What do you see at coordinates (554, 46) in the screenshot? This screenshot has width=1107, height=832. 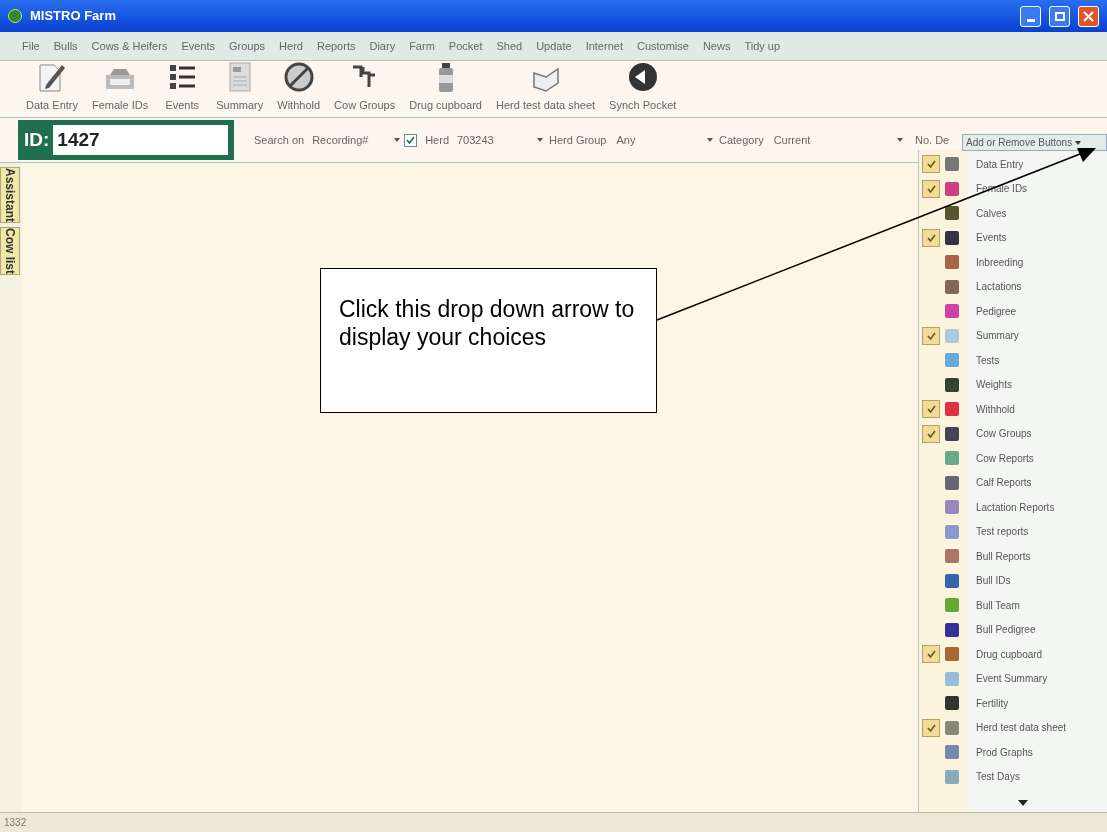 I see `menu-item: Update` at bounding box center [554, 46].